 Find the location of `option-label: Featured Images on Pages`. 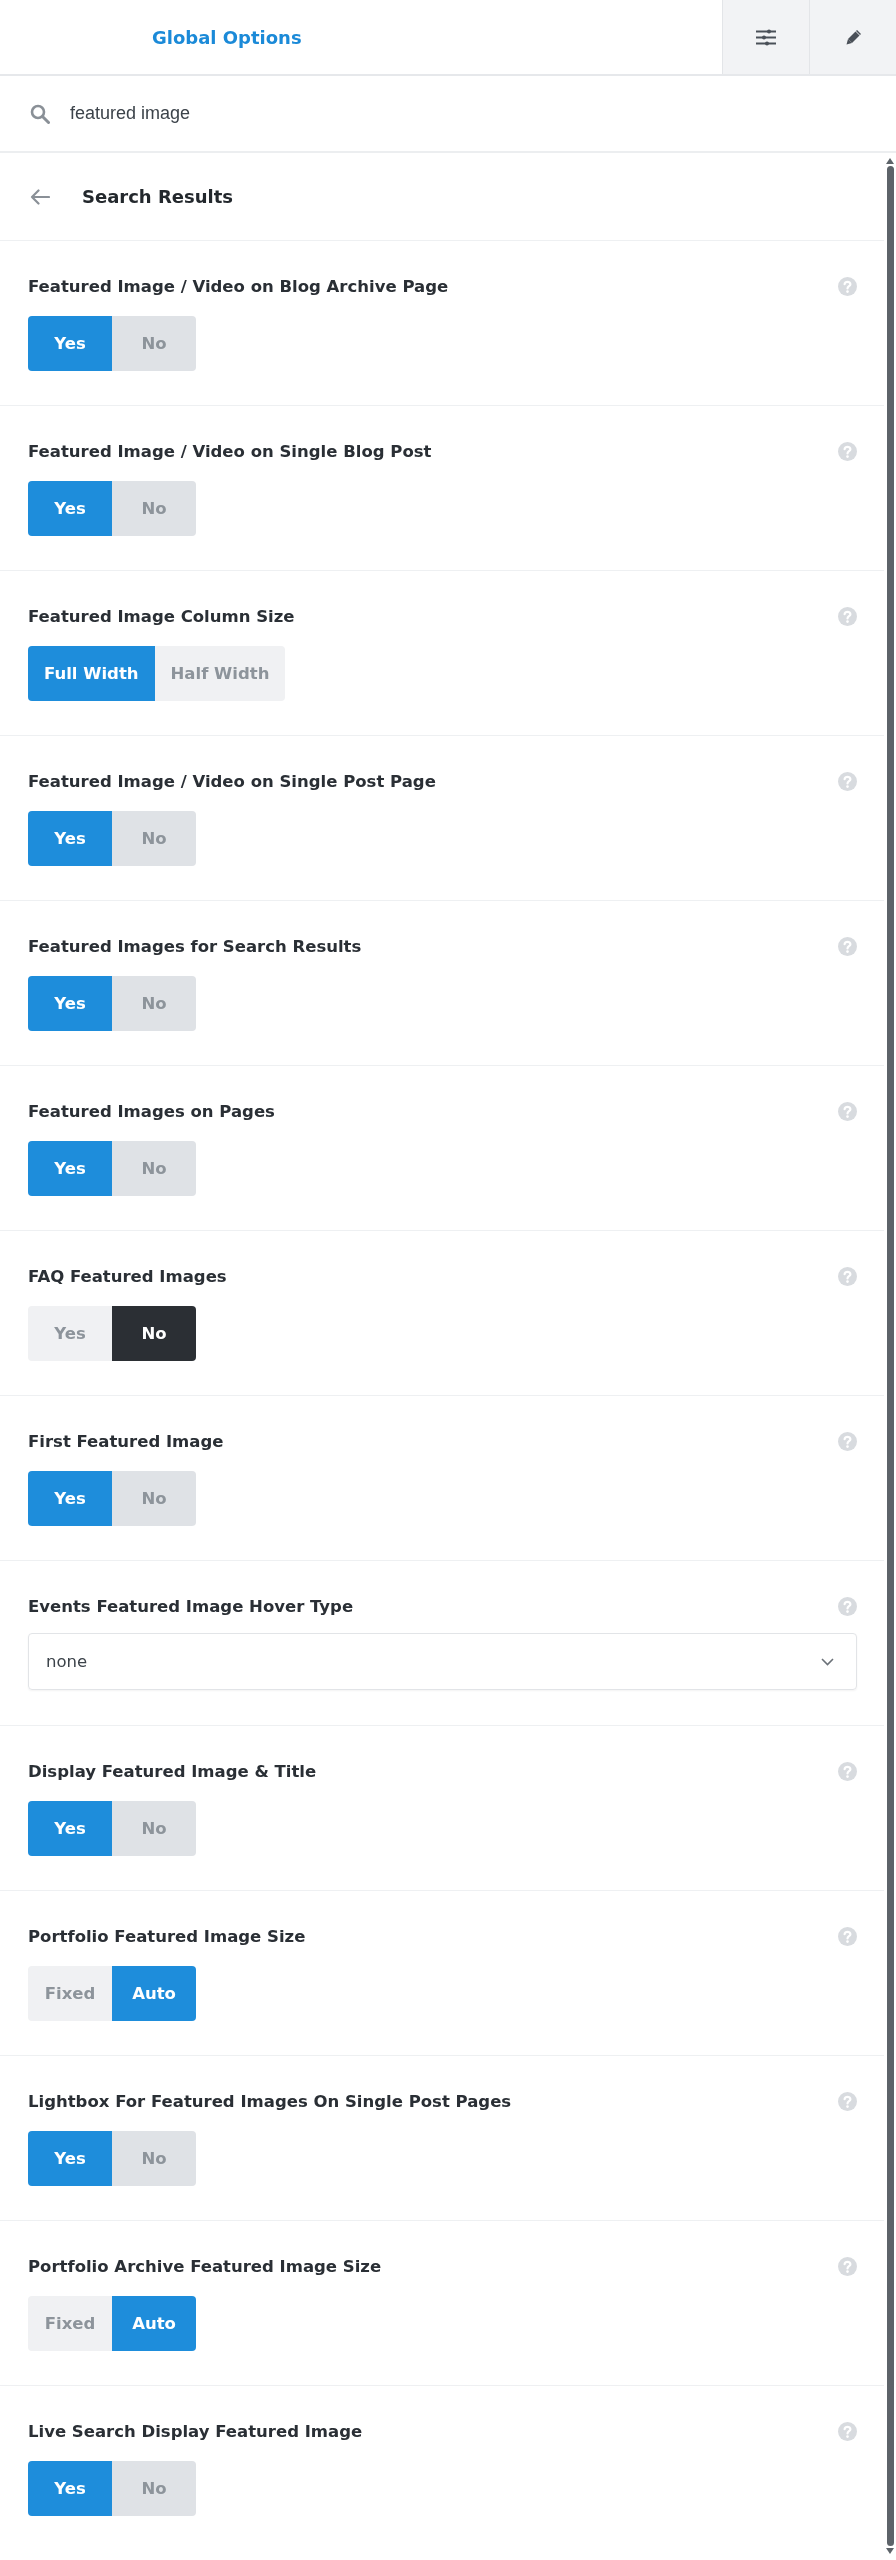

option-label: Featured Images on Pages is located at coordinates (151, 1111).